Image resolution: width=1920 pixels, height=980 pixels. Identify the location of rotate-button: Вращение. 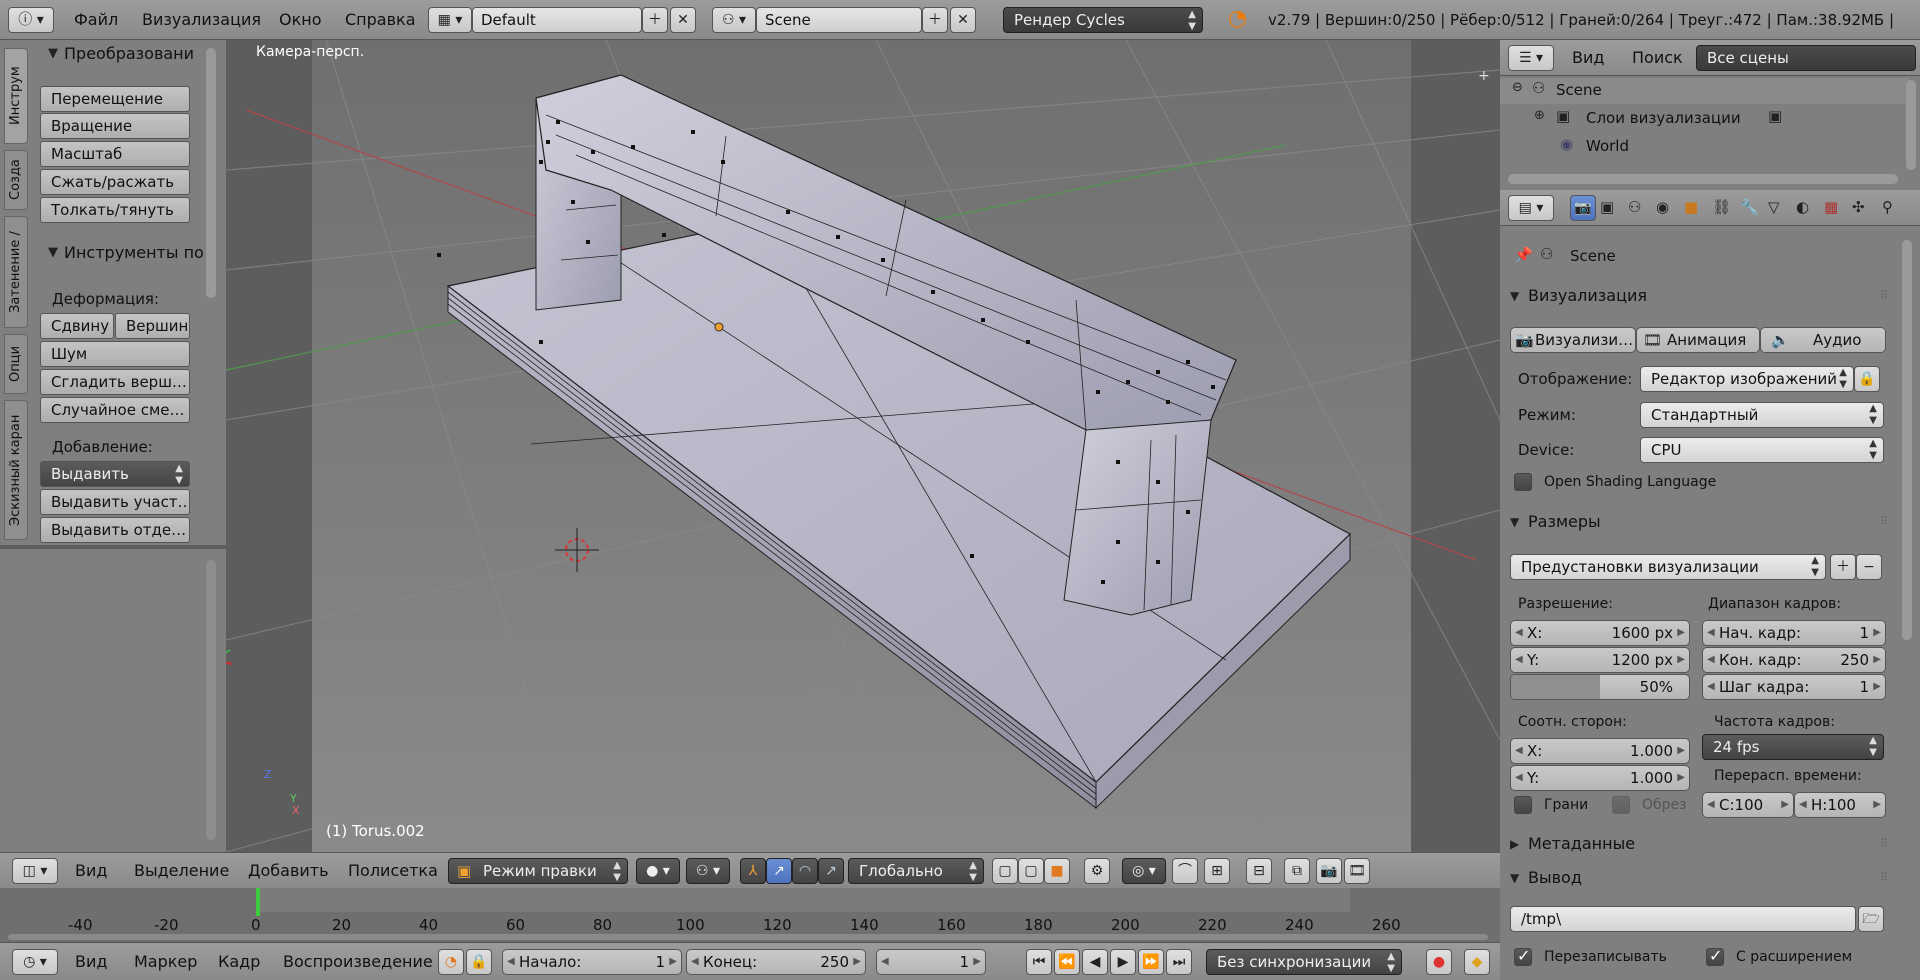
(115, 126).